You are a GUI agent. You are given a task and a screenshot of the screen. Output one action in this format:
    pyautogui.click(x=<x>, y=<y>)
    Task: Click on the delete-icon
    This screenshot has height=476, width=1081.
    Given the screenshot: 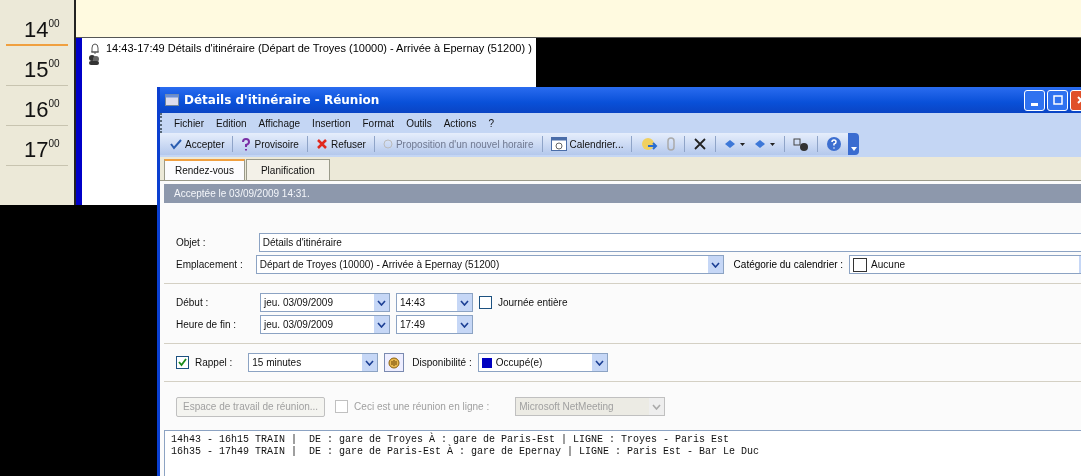 What is the action you would take?
    pyautogui.click(x=700, y=144)
    